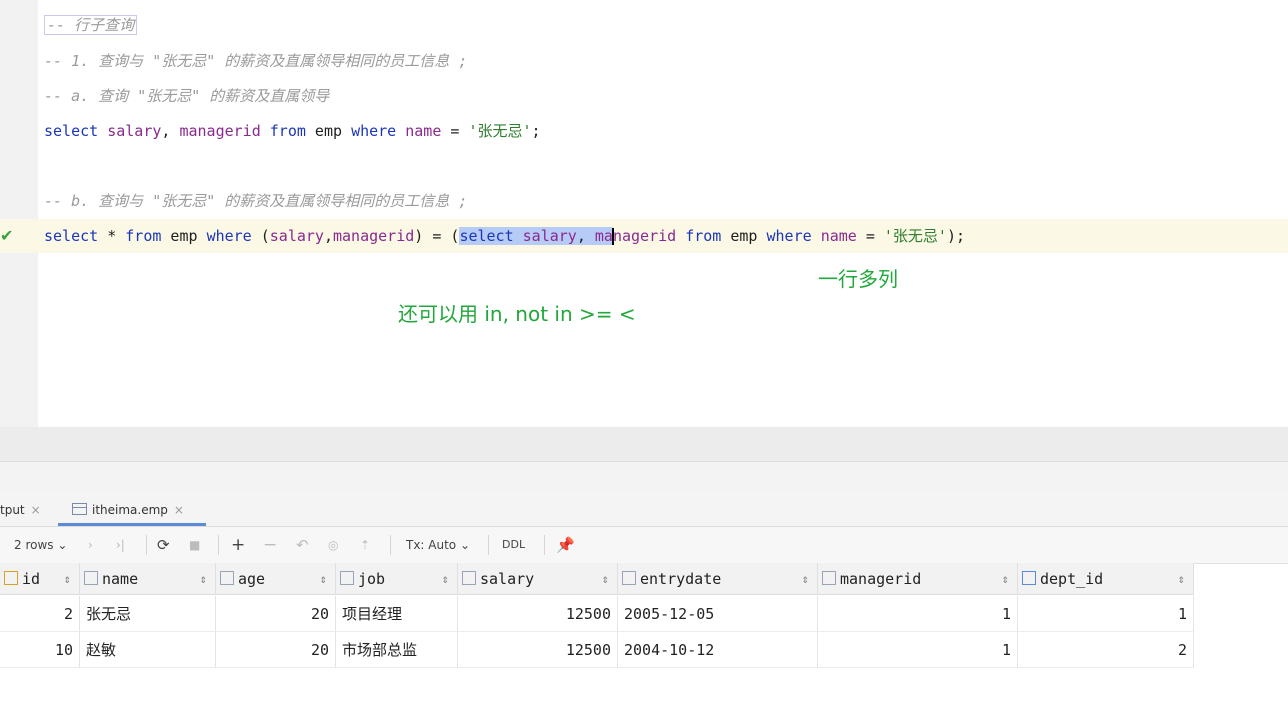 The width and height of the screenshot is (1288, 710). What do you see at coordinates (397, 579) in the screenshot?
I see `column-header-job: job ⇕` at bounding box center [397, 579].